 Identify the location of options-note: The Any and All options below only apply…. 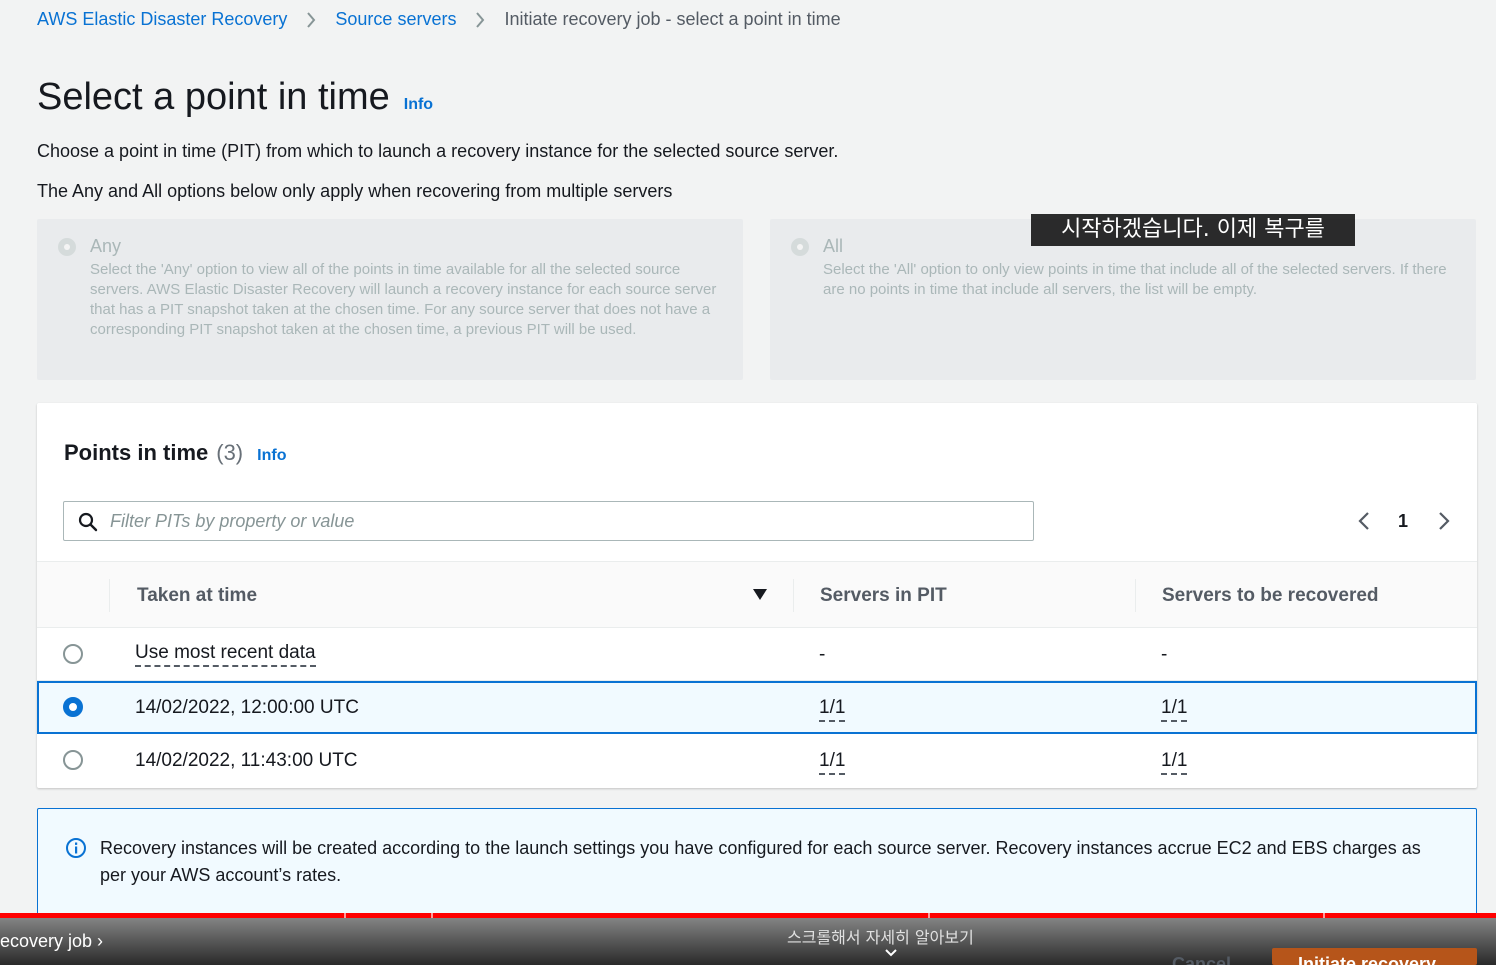
(355, 191).